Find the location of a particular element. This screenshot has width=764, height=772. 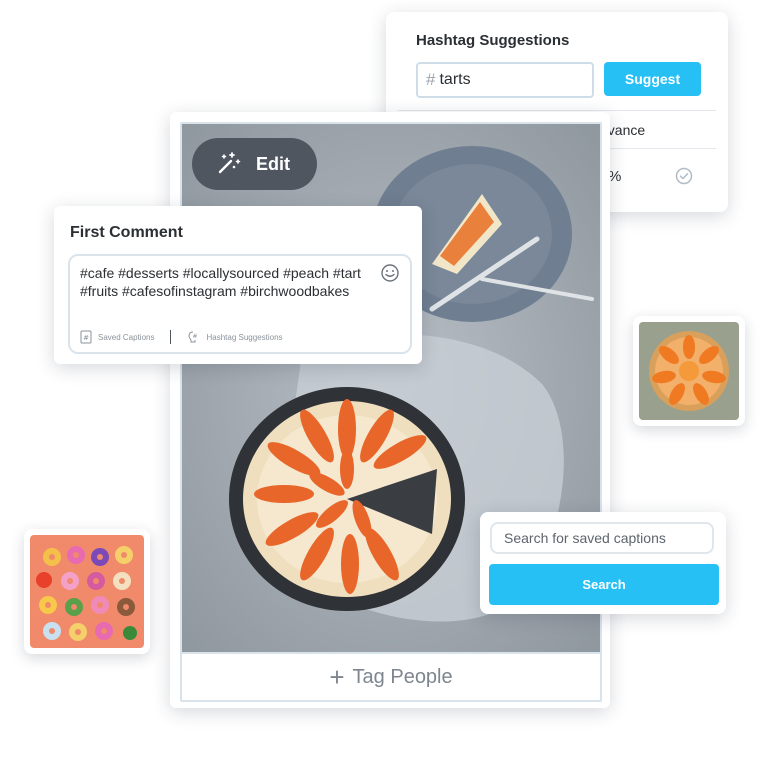

tart-thumbnail is located at coordinates (689, 371).